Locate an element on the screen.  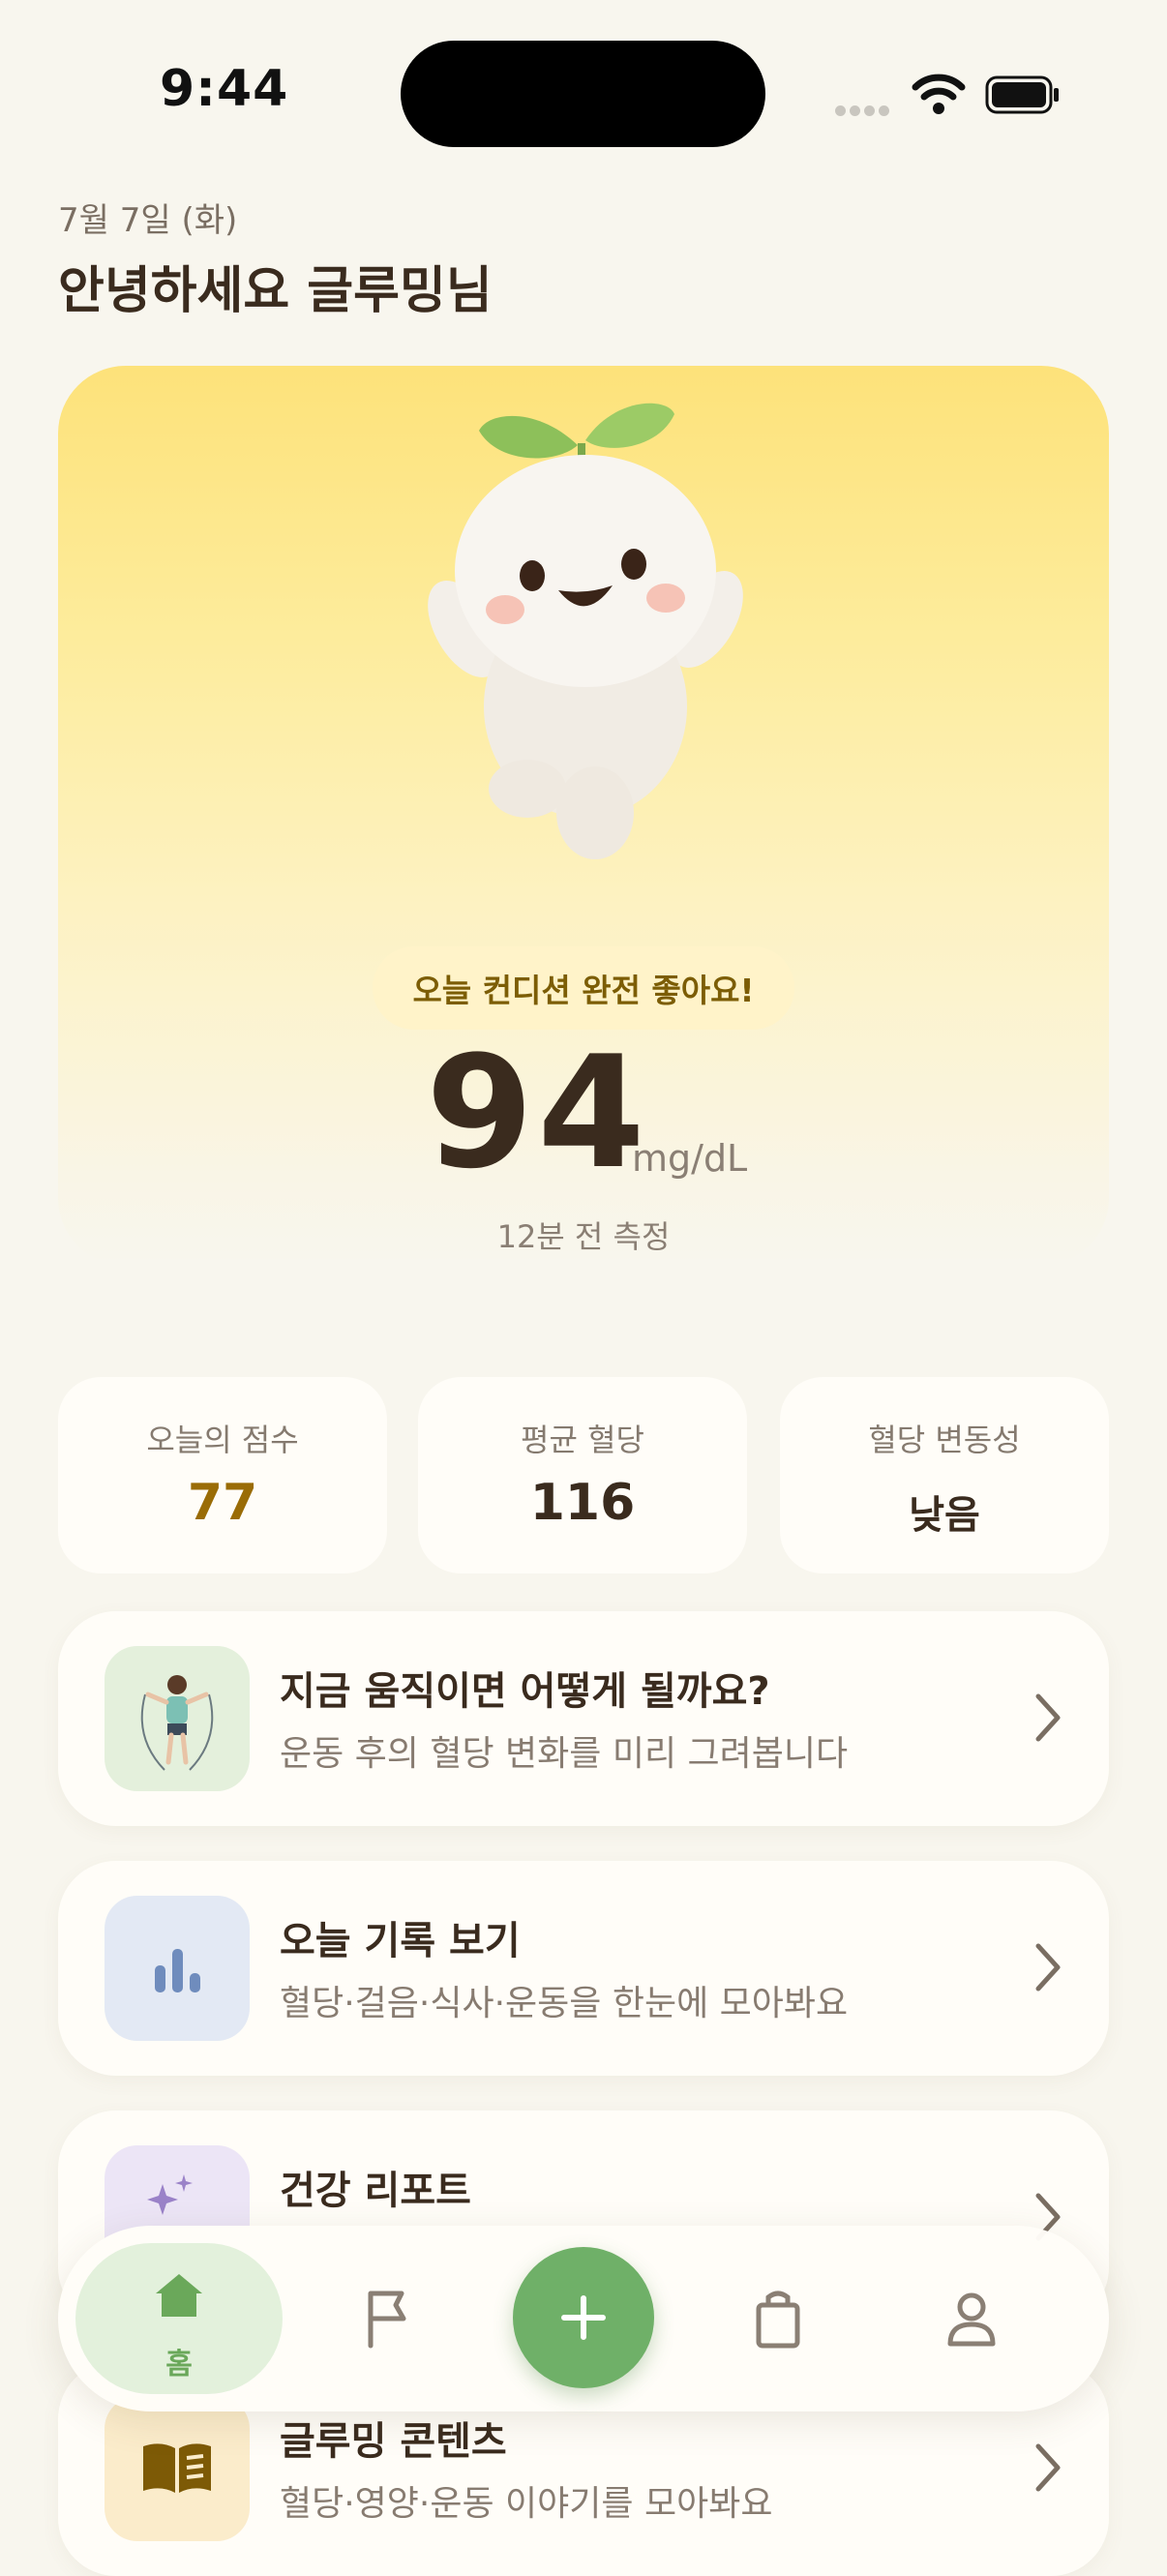
stat-card-average-glucose: 평균 혈당 116 is located at coordinates (582, 1475).